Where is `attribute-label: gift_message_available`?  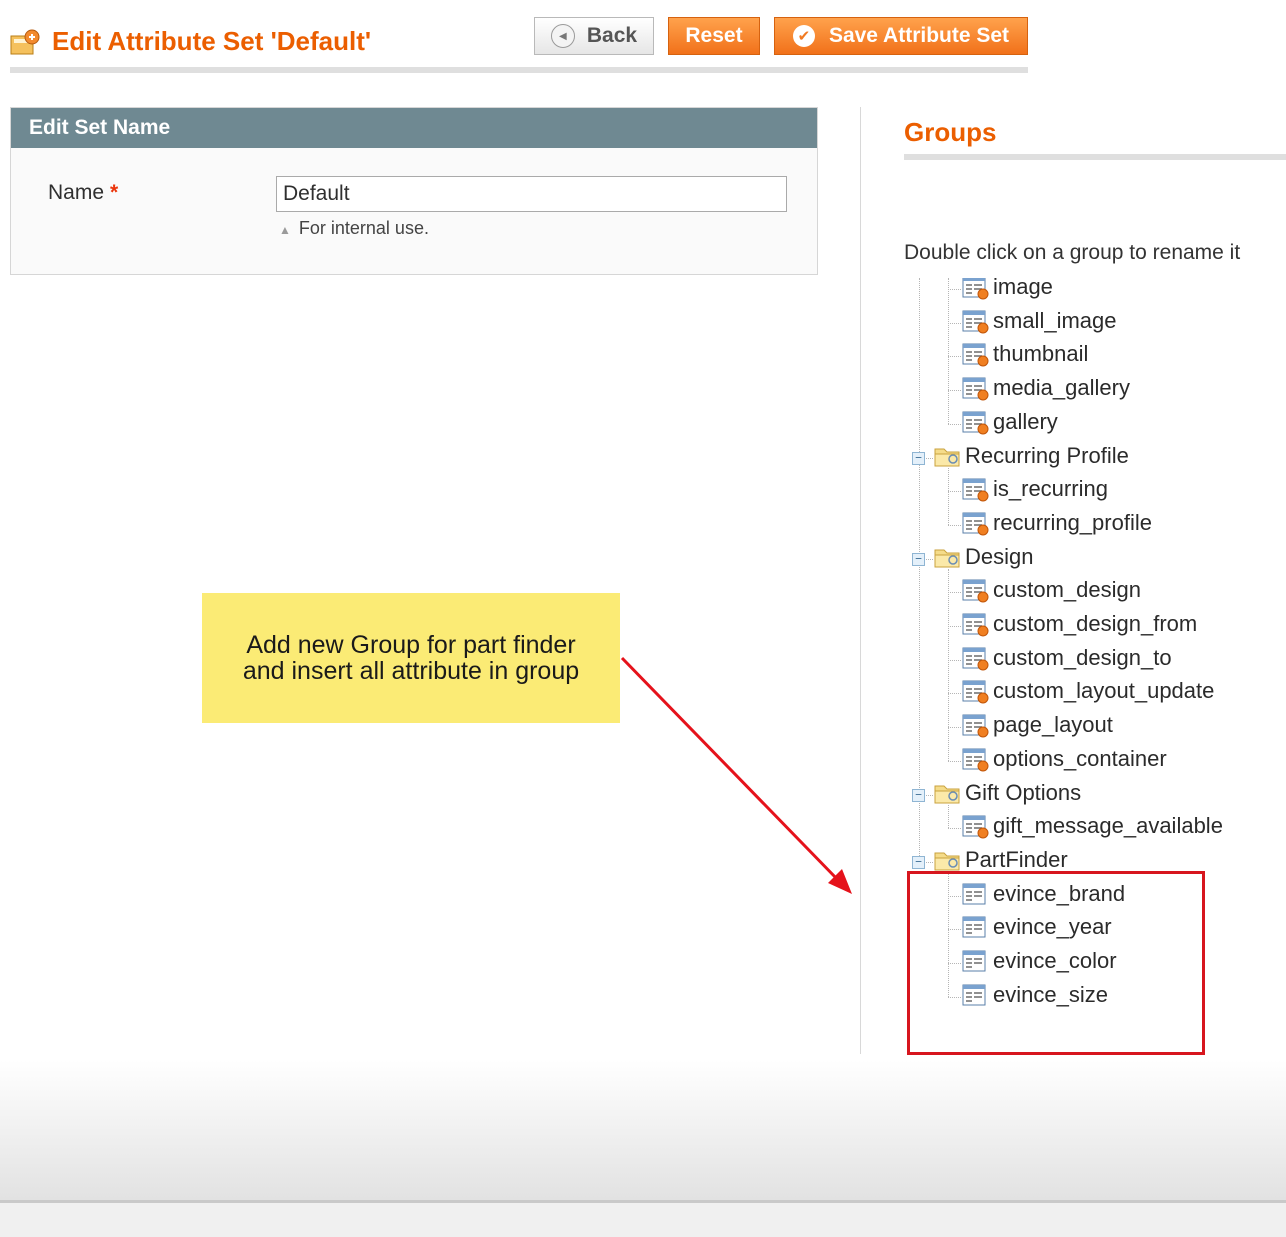
attribute-label: gift_message_available is located at coordinates (1108, 825).